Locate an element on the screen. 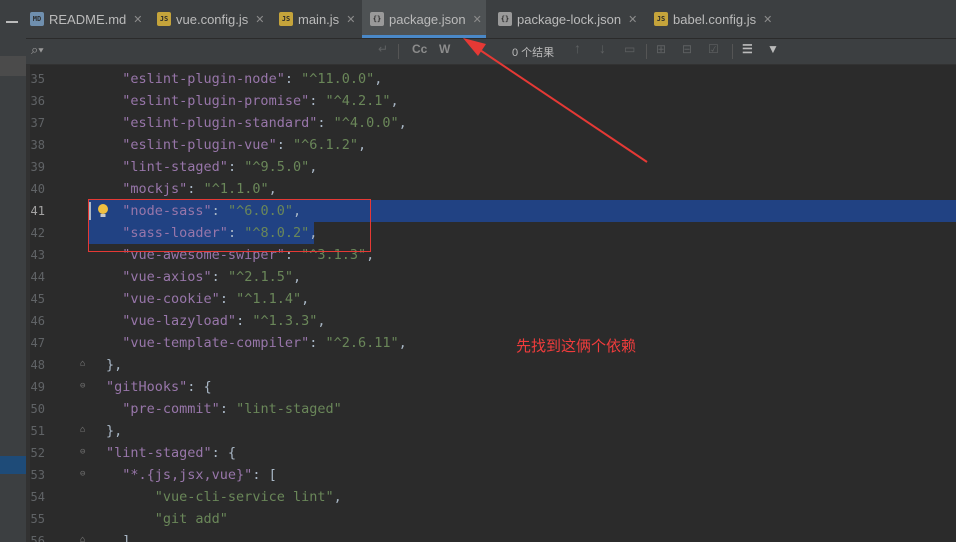 Image resolution: width=956 pixels, height=542 pixels. annotation-arrow is located at coordinates (555, 100).